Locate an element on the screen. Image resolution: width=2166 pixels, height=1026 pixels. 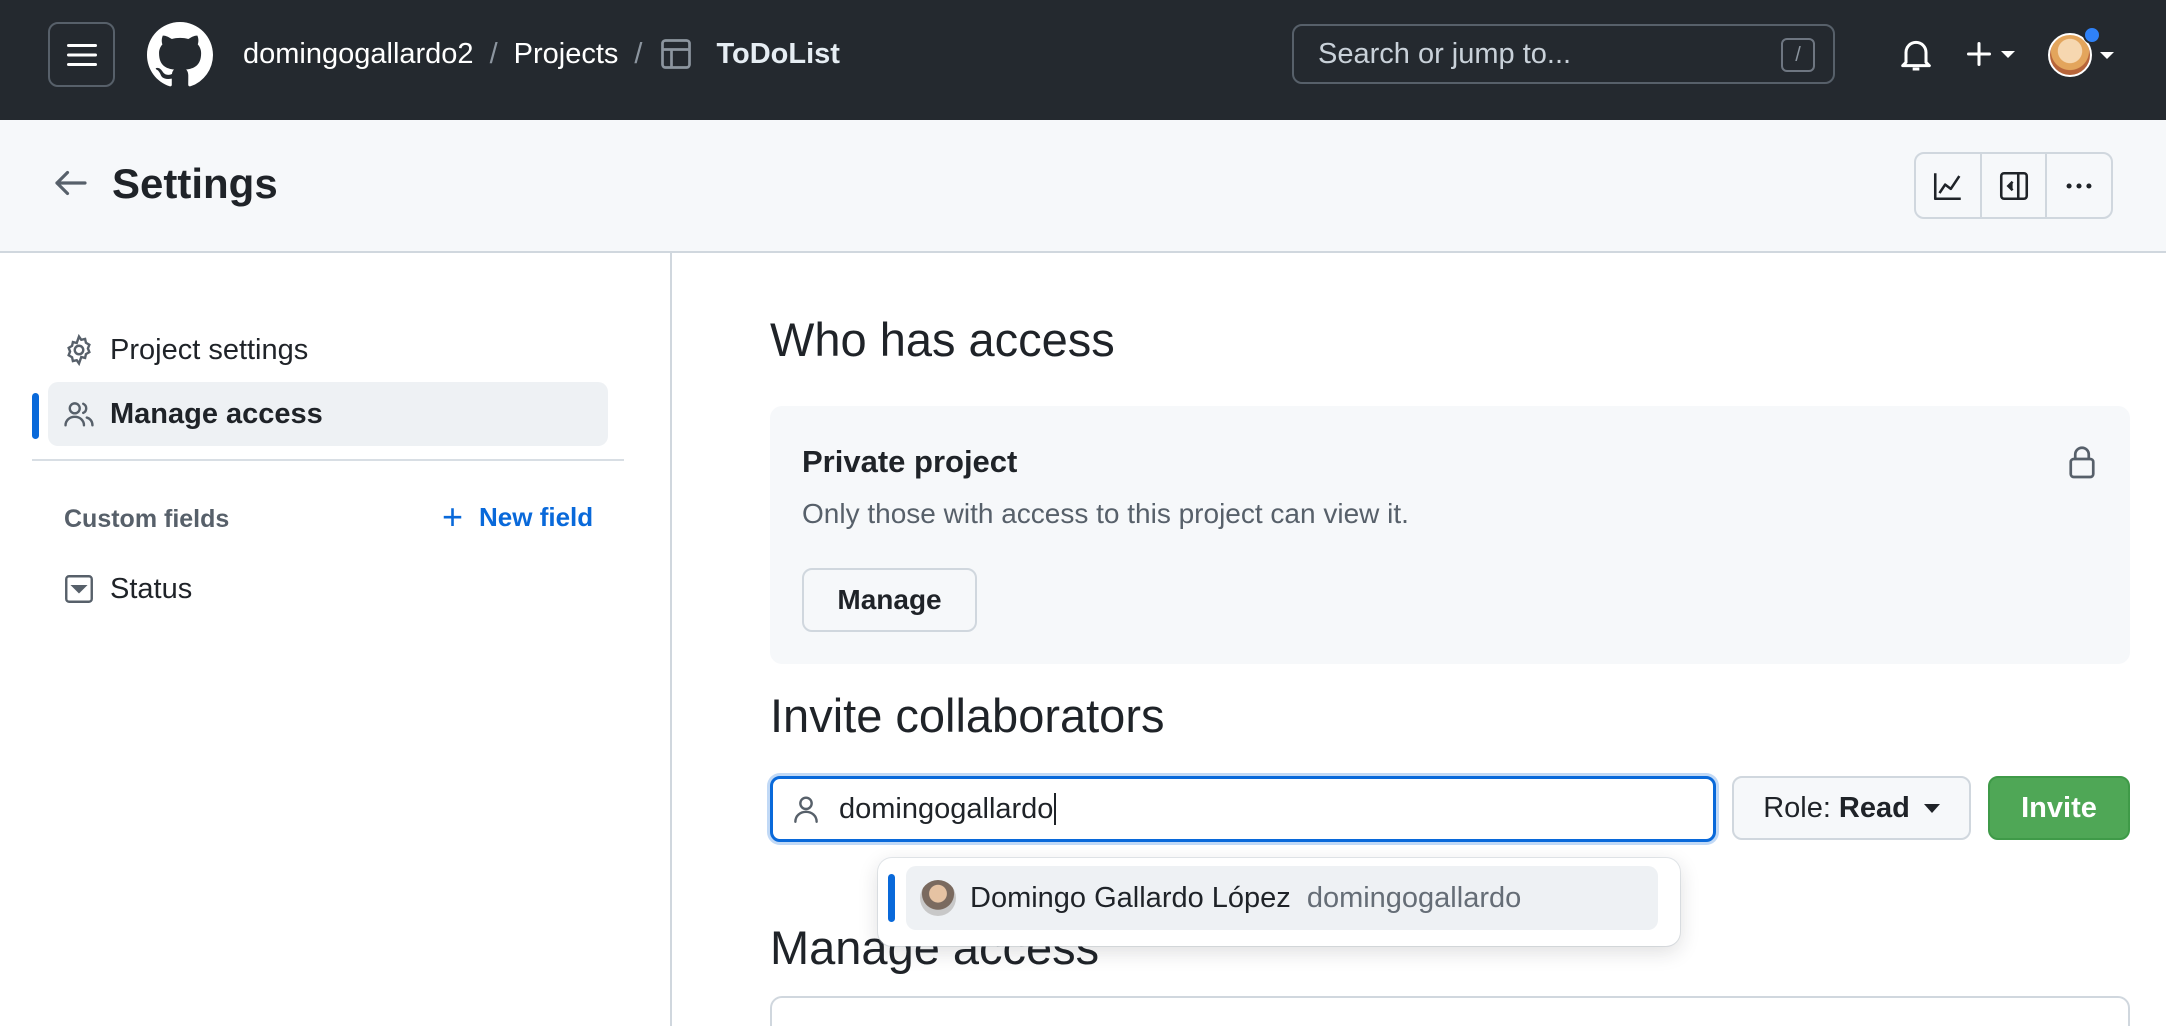
hamburger-icon is located at coordinates (81, 54).